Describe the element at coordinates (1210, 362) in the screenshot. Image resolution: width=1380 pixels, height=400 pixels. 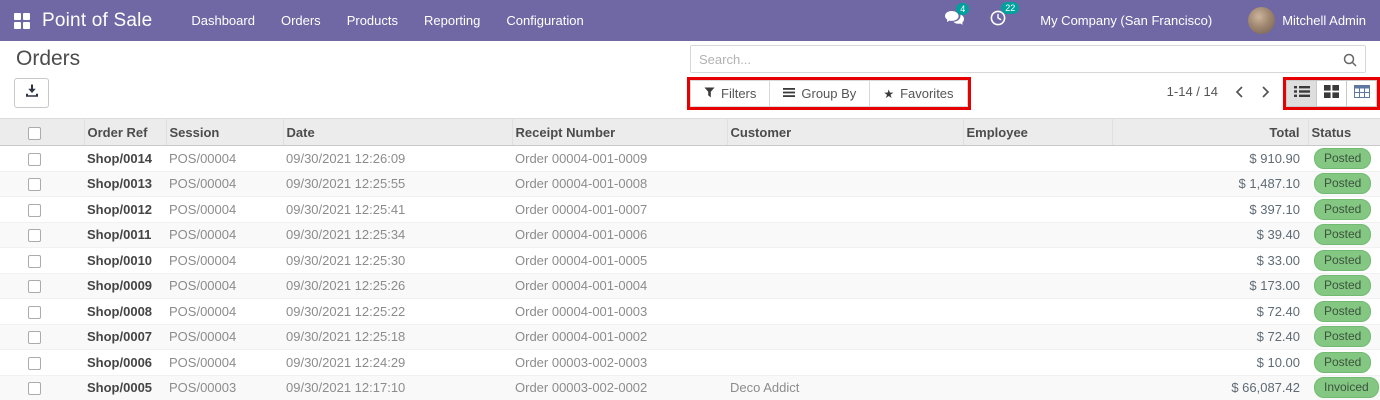
I see `total-cell: $ 10.00` at that location.